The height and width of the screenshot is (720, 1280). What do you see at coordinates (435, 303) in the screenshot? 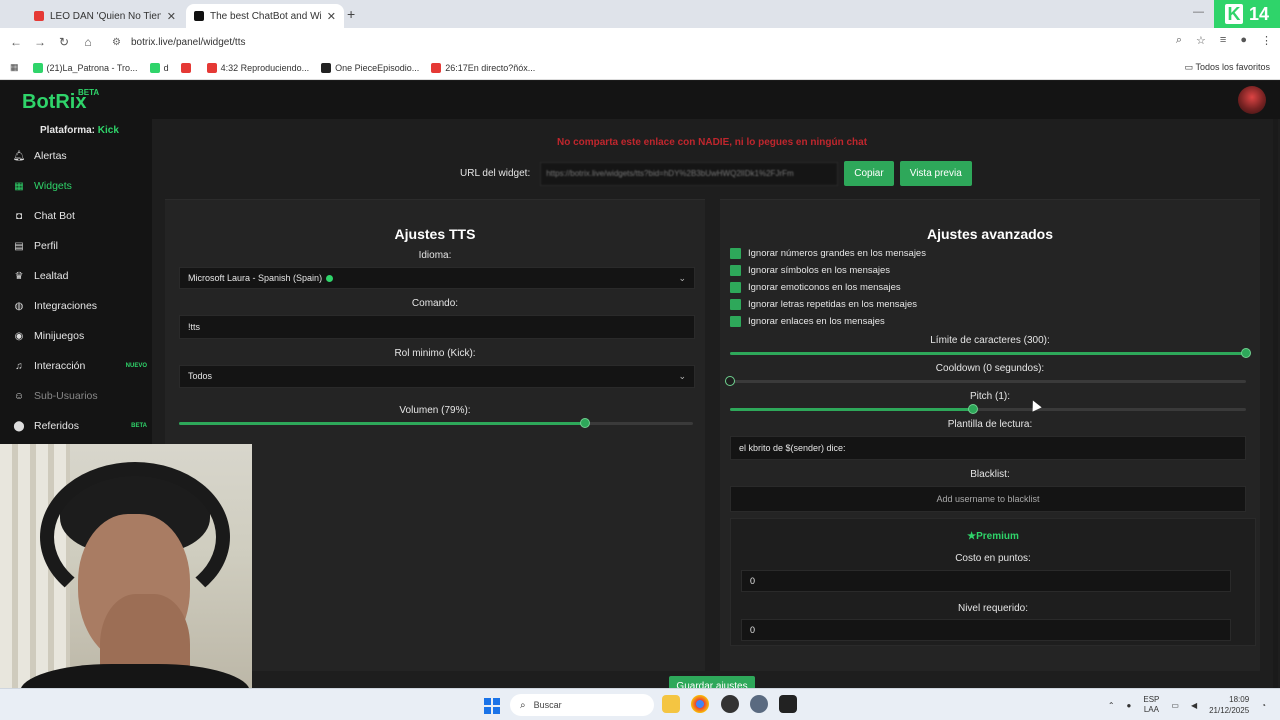
I see `command-label: Comando:` at bounding box center [435, 303].